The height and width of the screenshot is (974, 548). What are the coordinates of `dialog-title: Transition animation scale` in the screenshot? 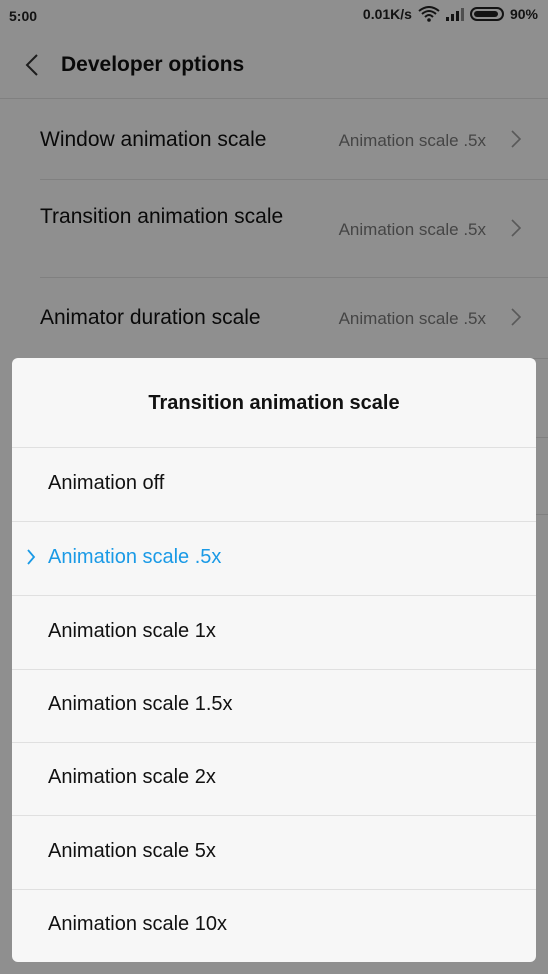 It's located at (274, 403).